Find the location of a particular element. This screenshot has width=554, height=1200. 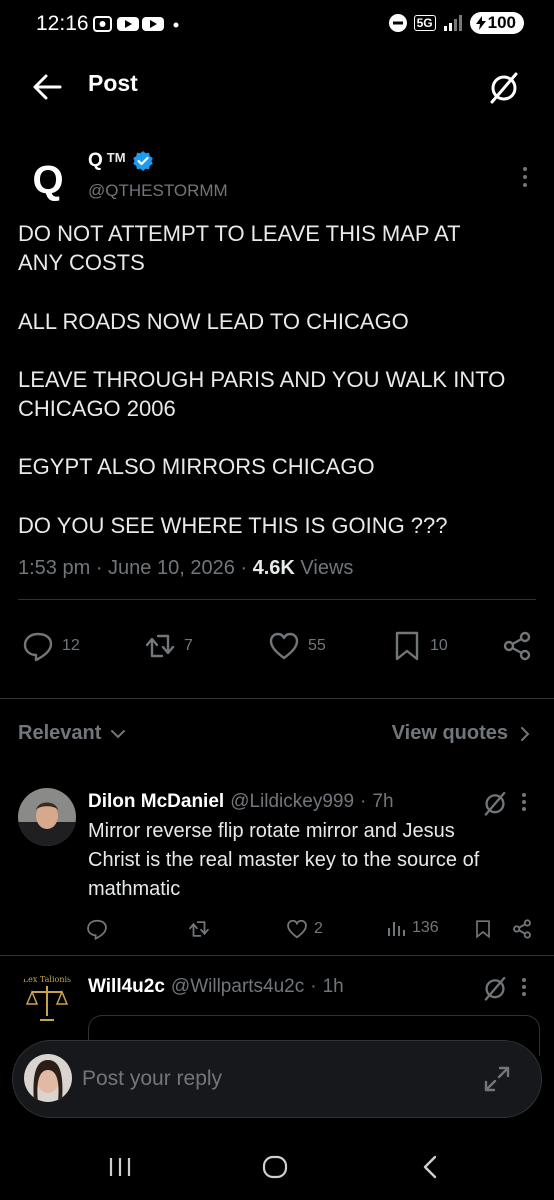

views-chart-icon is located at coordinates (396, 929).